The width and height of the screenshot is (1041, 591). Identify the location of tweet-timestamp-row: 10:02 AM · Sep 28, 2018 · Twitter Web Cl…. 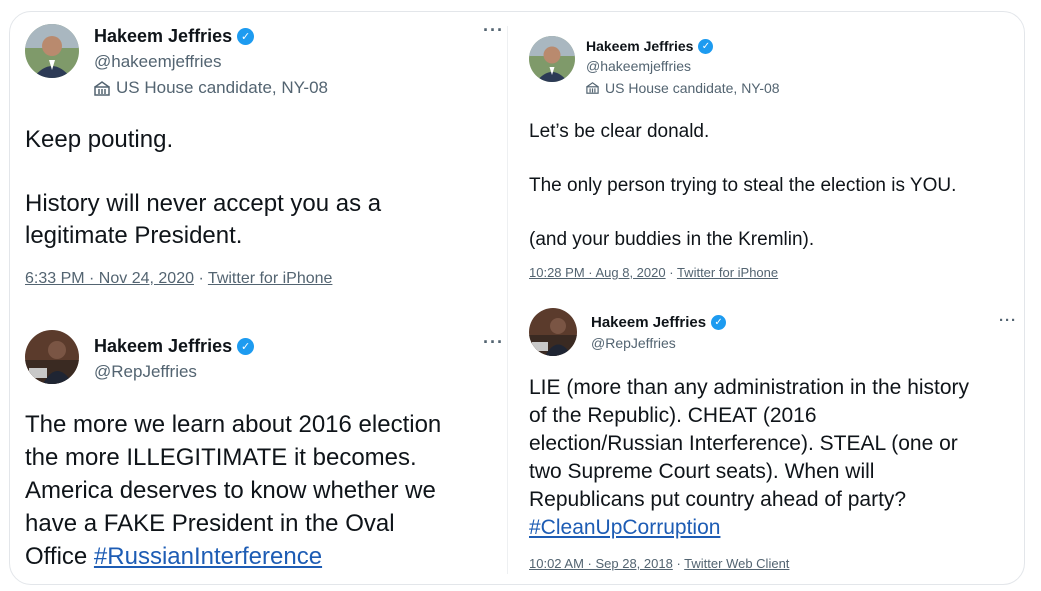
(659, 563).